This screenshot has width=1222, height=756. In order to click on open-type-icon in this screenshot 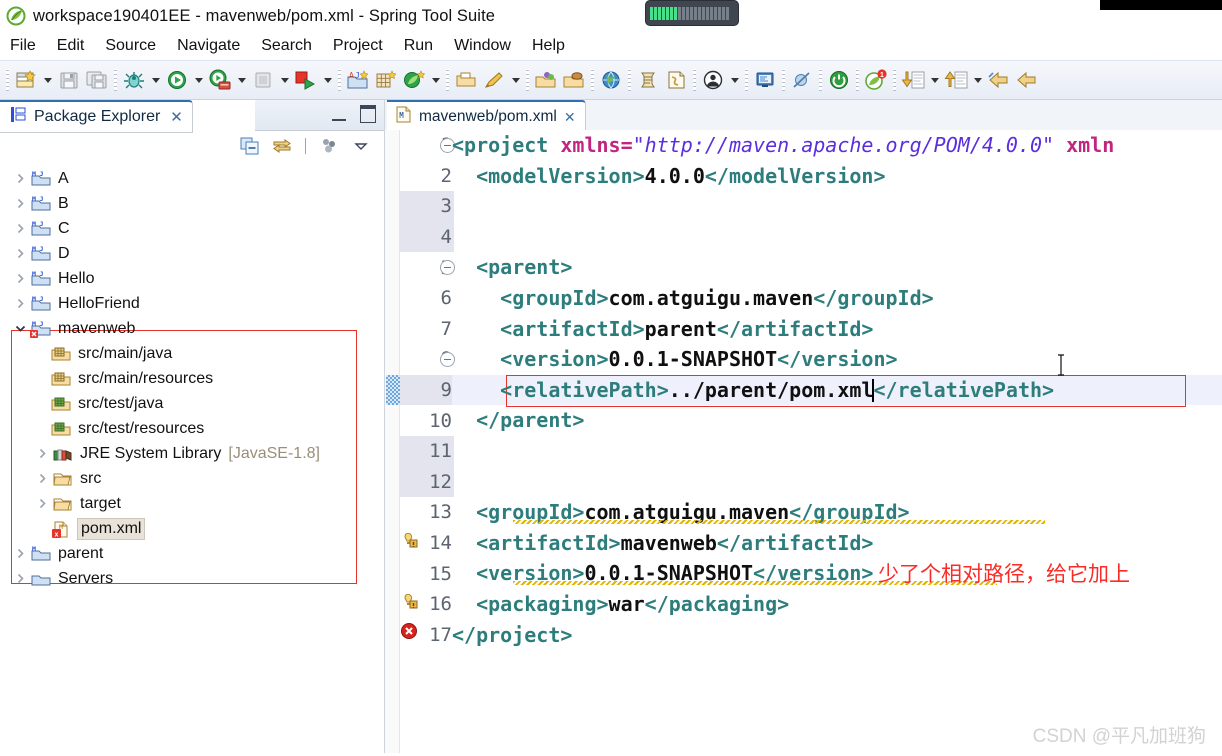, I will do `click(466, 80)`.